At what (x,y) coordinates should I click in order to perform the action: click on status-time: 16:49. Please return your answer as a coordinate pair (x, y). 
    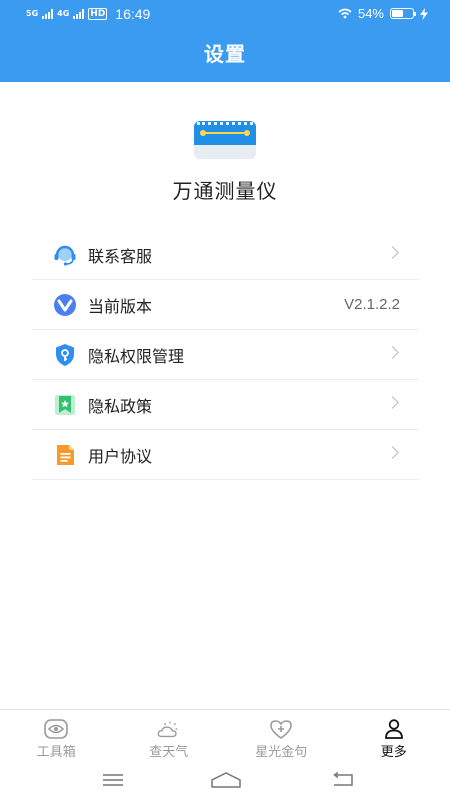
    Looking at the image, I should click on (133, 14).